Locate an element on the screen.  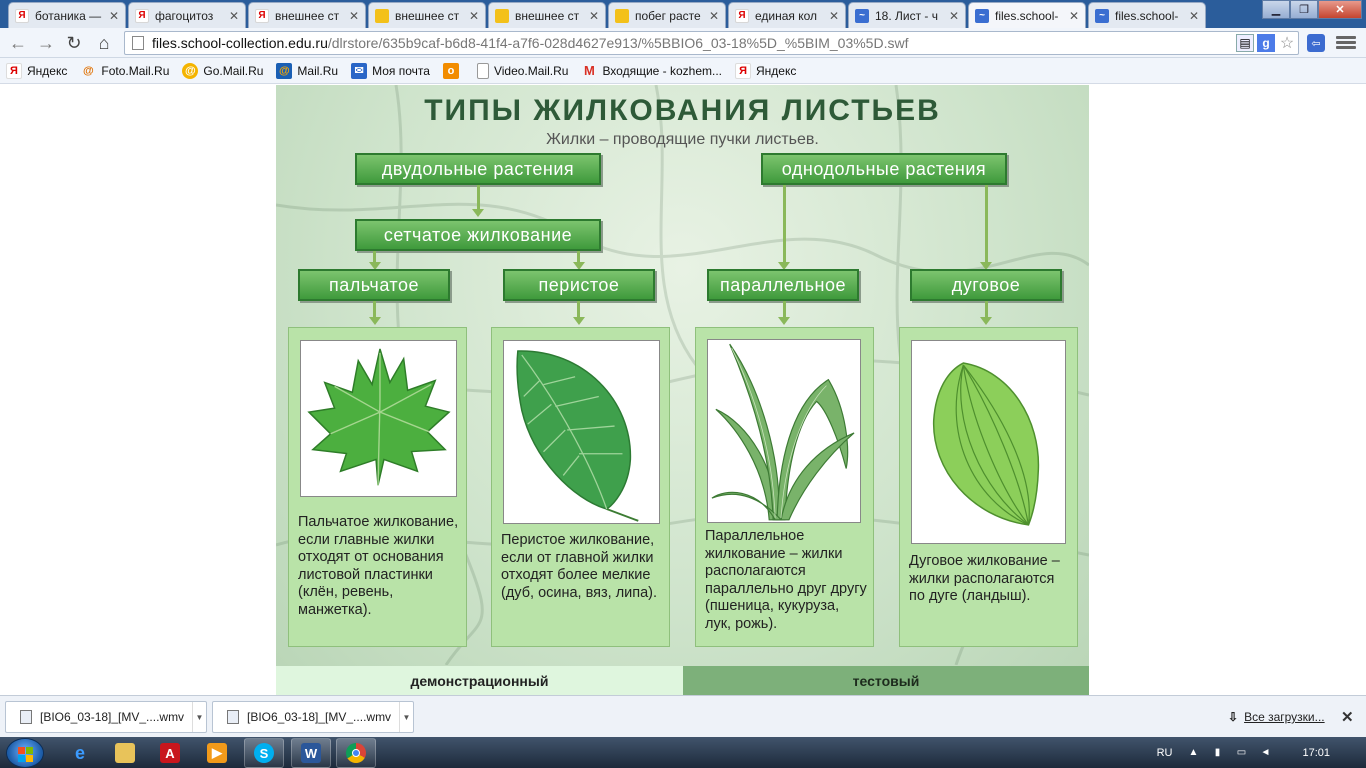
bookmark-go-mail: @ Go.Mail.Ru is located at coordinates (222, 70).